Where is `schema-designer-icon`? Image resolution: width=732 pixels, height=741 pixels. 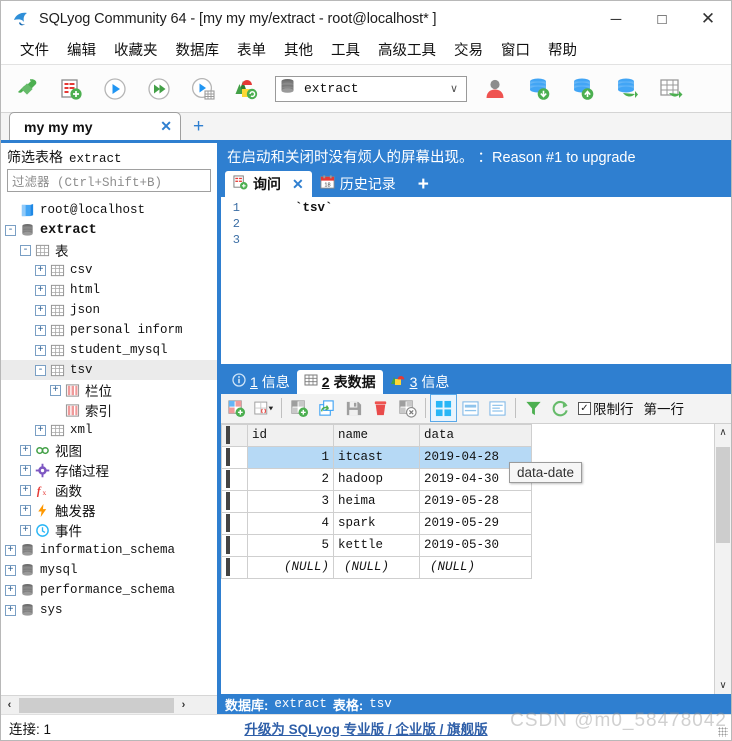
schema-designer-icon is located at coordinates (247, 89).